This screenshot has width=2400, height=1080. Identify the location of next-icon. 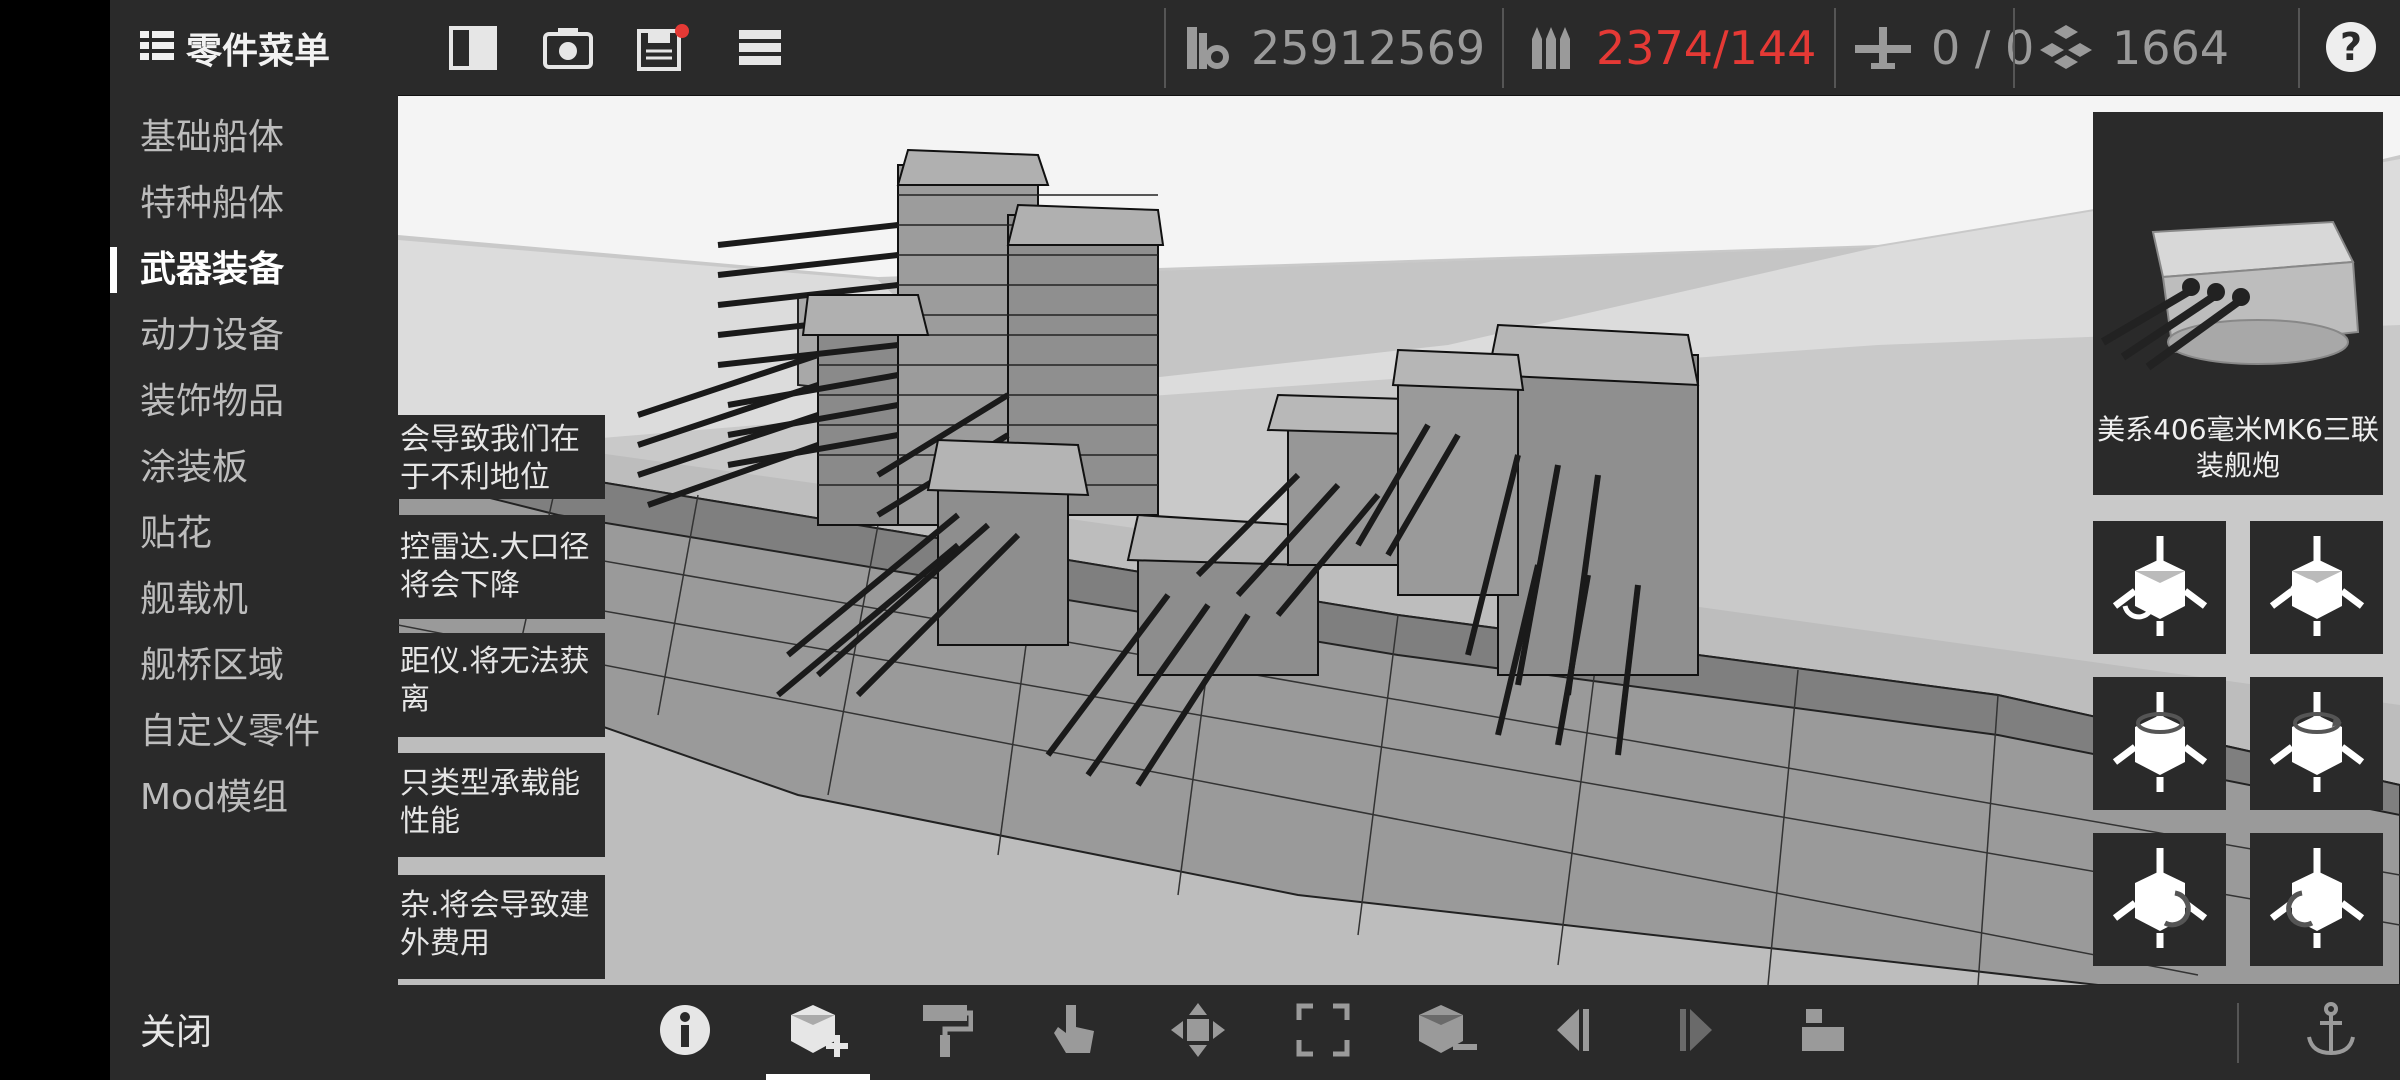
(1698, 1032).